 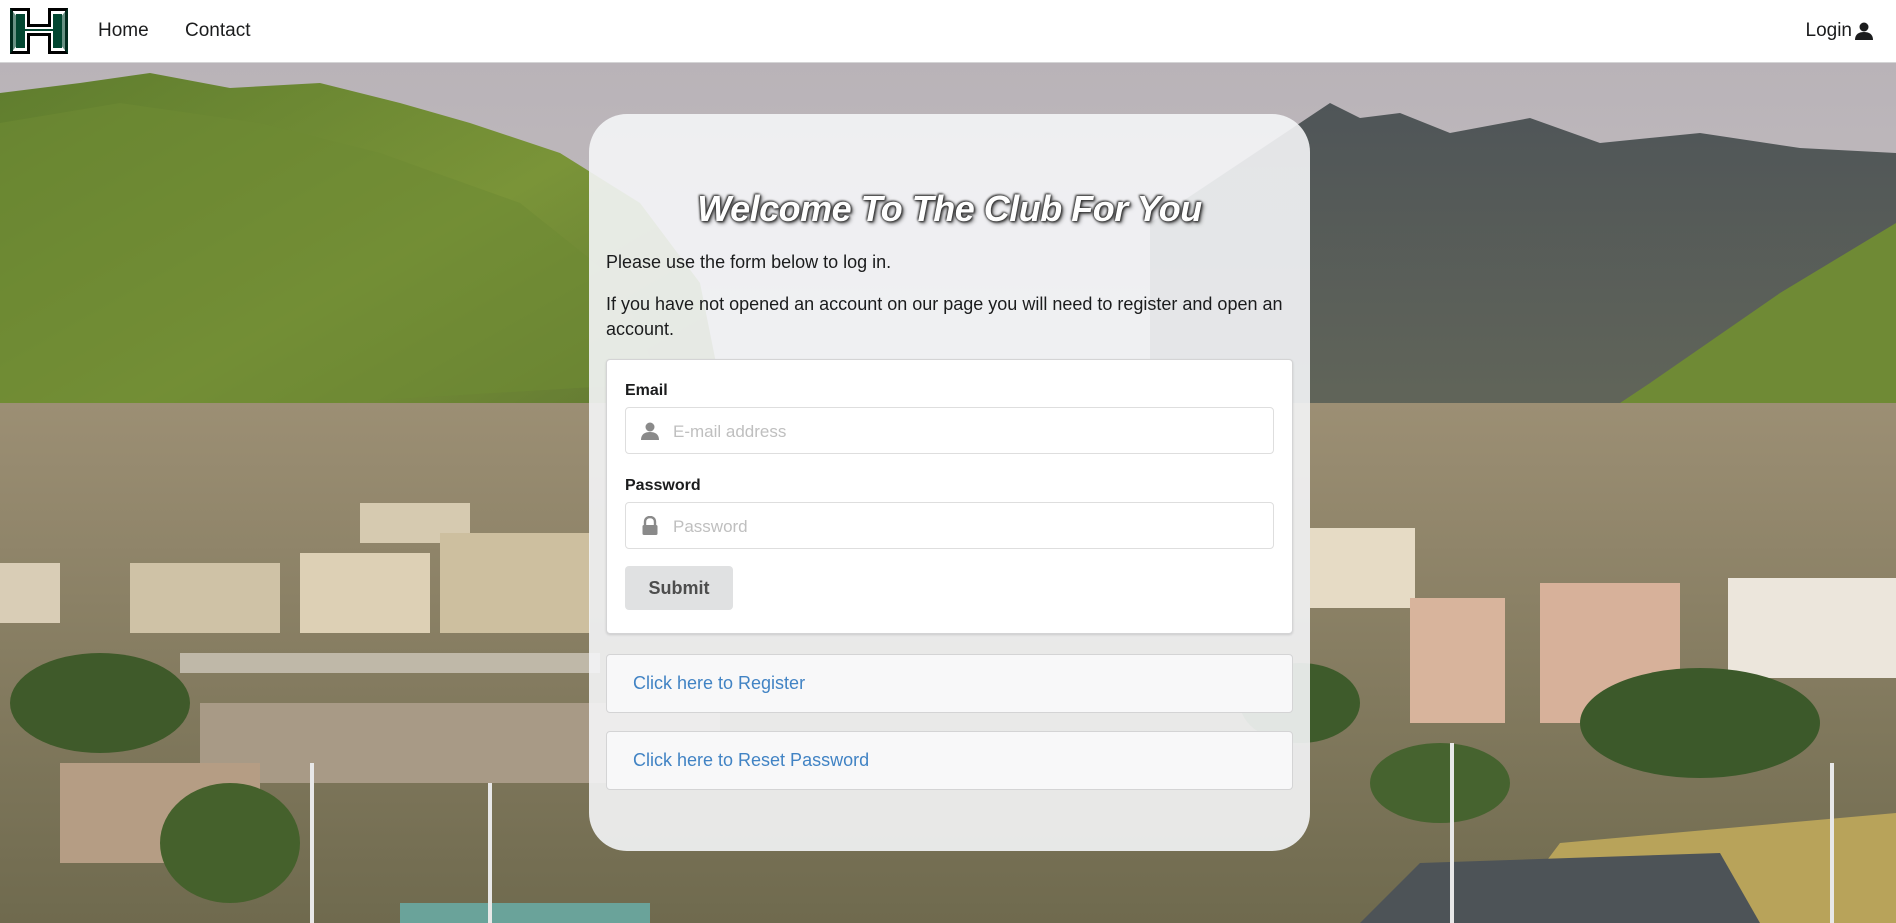 I want to click on nav-login-label: Login, so click(x=1829, y=30).